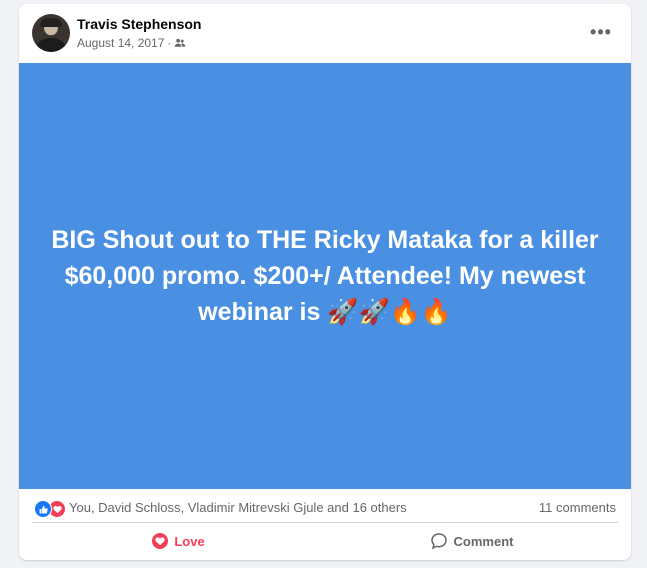  I want to click on love-button: Love, so click(178, 541).